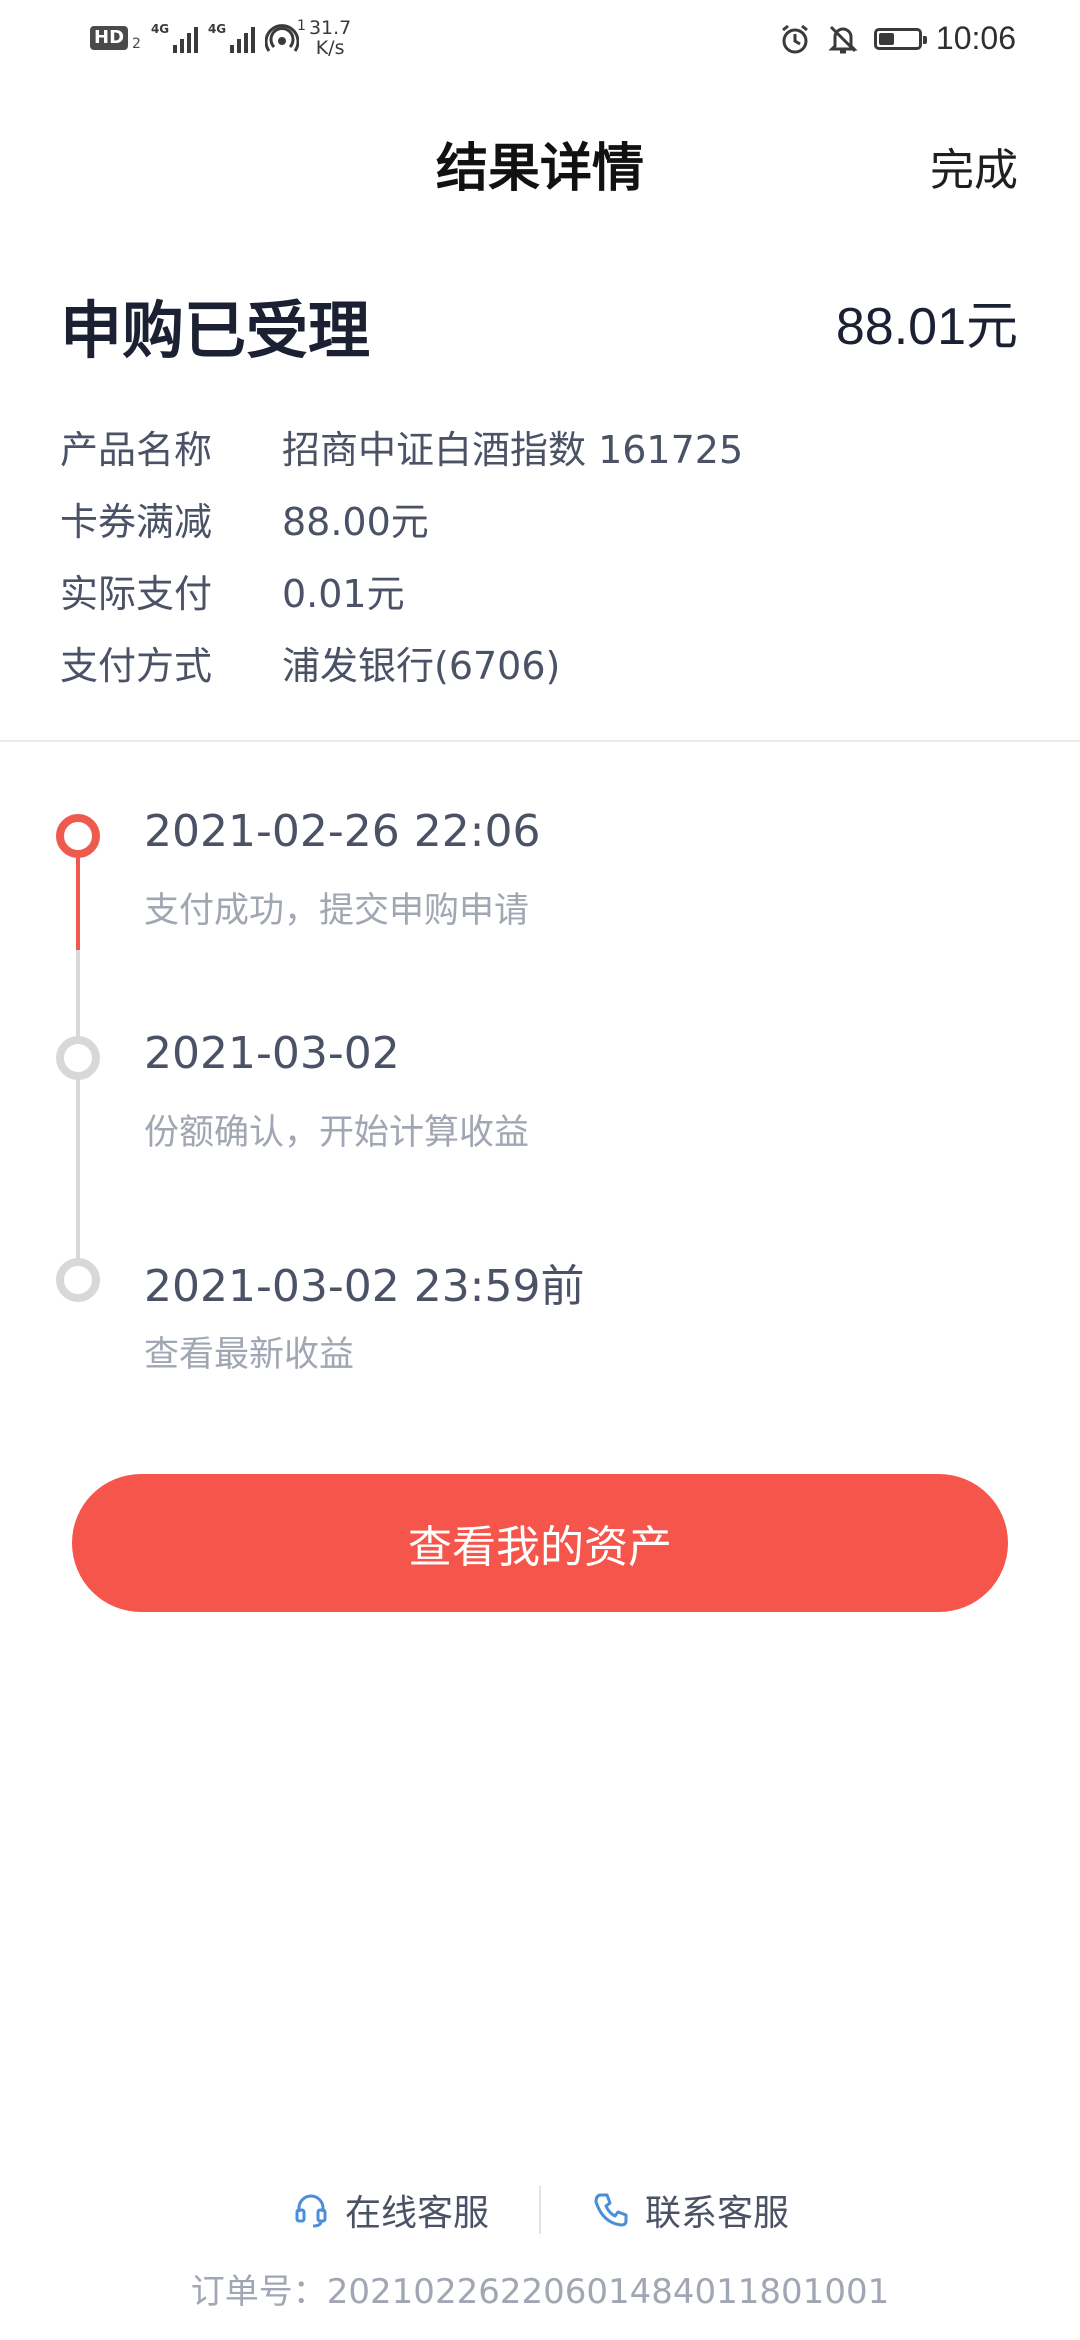 The height and width of the screenshot is (2340, 1080). What do you see at coordinates (136, 665) in the screenshot?
I see `detail-label: 支付方式` at bounding box center [136, 665].